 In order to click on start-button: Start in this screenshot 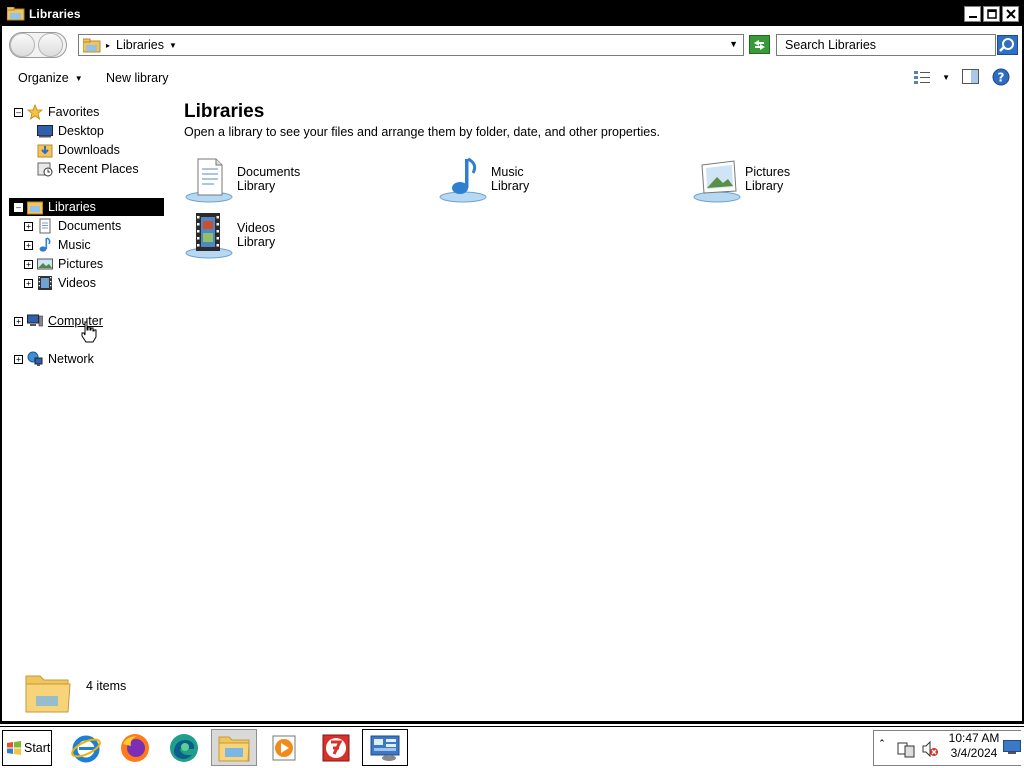, I will do `click(27, 748)`.